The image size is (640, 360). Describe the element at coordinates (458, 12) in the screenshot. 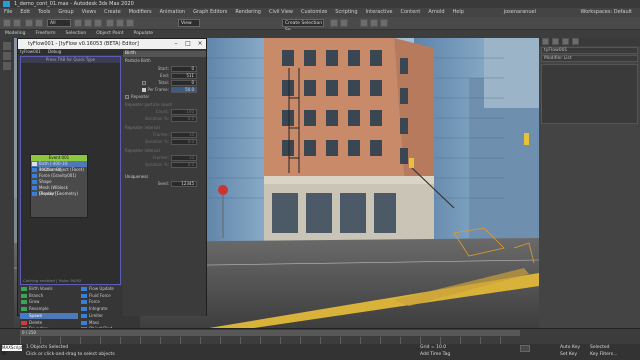

I see `menu-item-help: Help` at that location.